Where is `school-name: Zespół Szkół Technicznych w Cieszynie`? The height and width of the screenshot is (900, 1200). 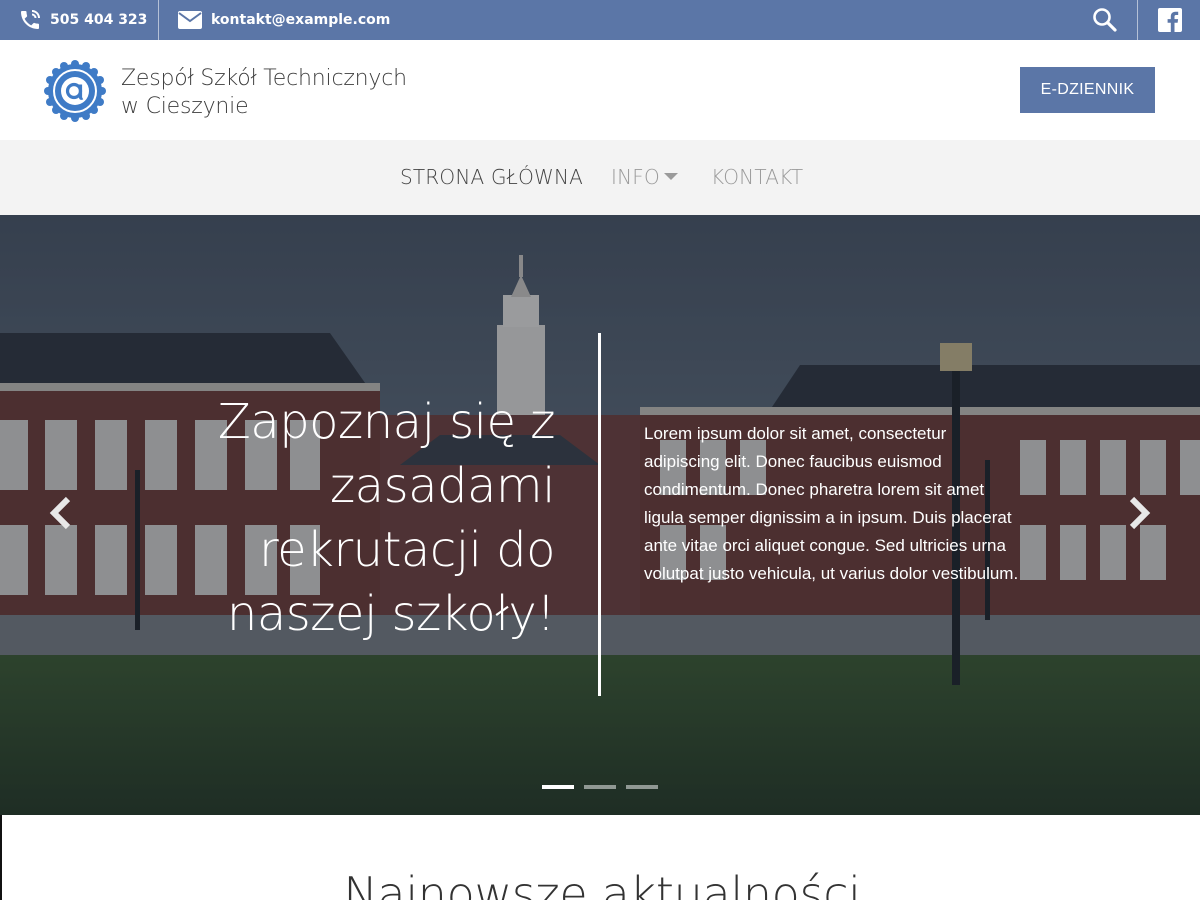 school-name: Zespół Szkół Technicznych w Cieszynie is located at coordinates (264, 93).